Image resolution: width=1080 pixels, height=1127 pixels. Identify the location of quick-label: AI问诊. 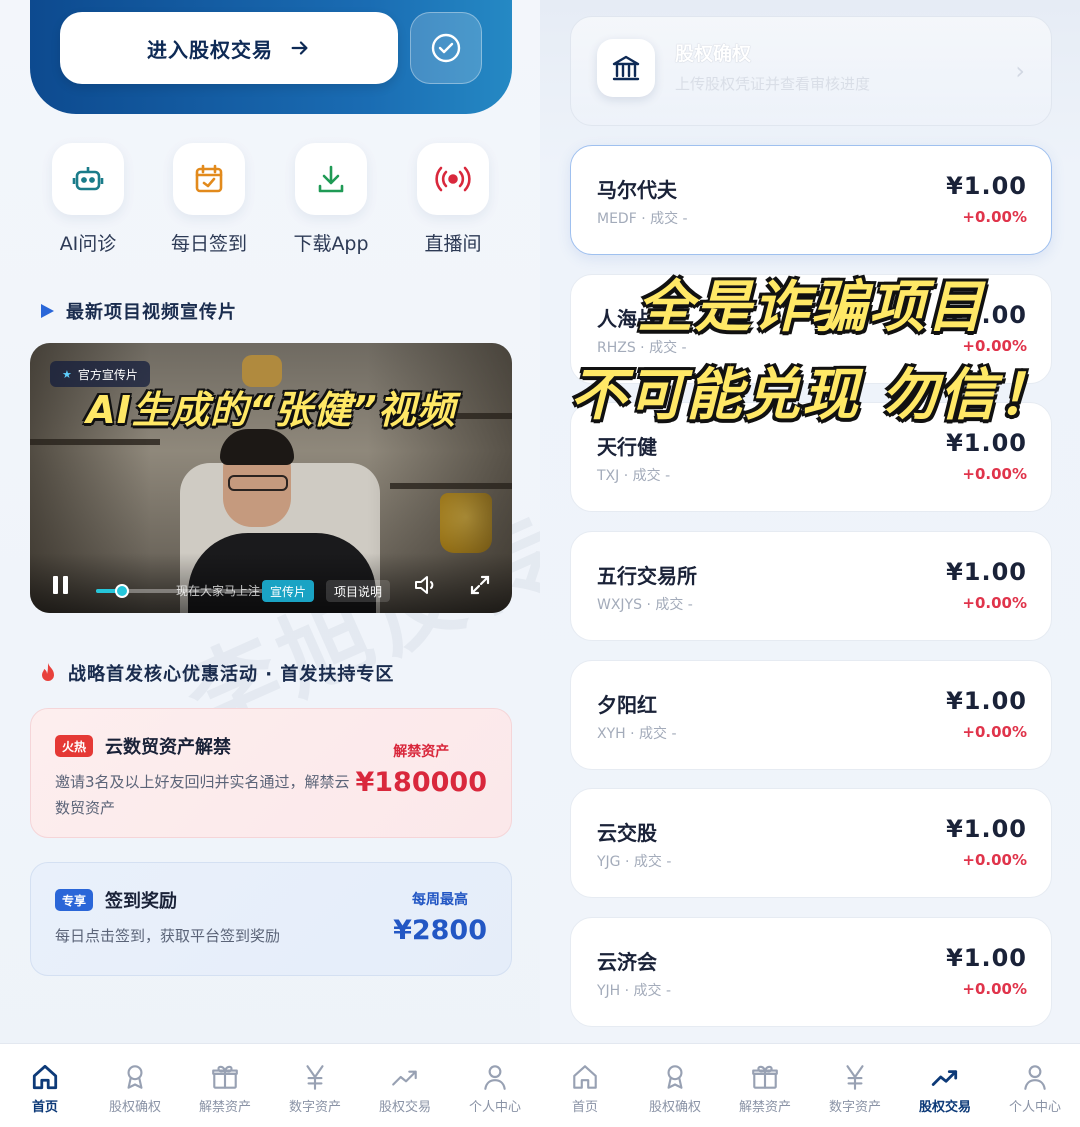
(88, 244).